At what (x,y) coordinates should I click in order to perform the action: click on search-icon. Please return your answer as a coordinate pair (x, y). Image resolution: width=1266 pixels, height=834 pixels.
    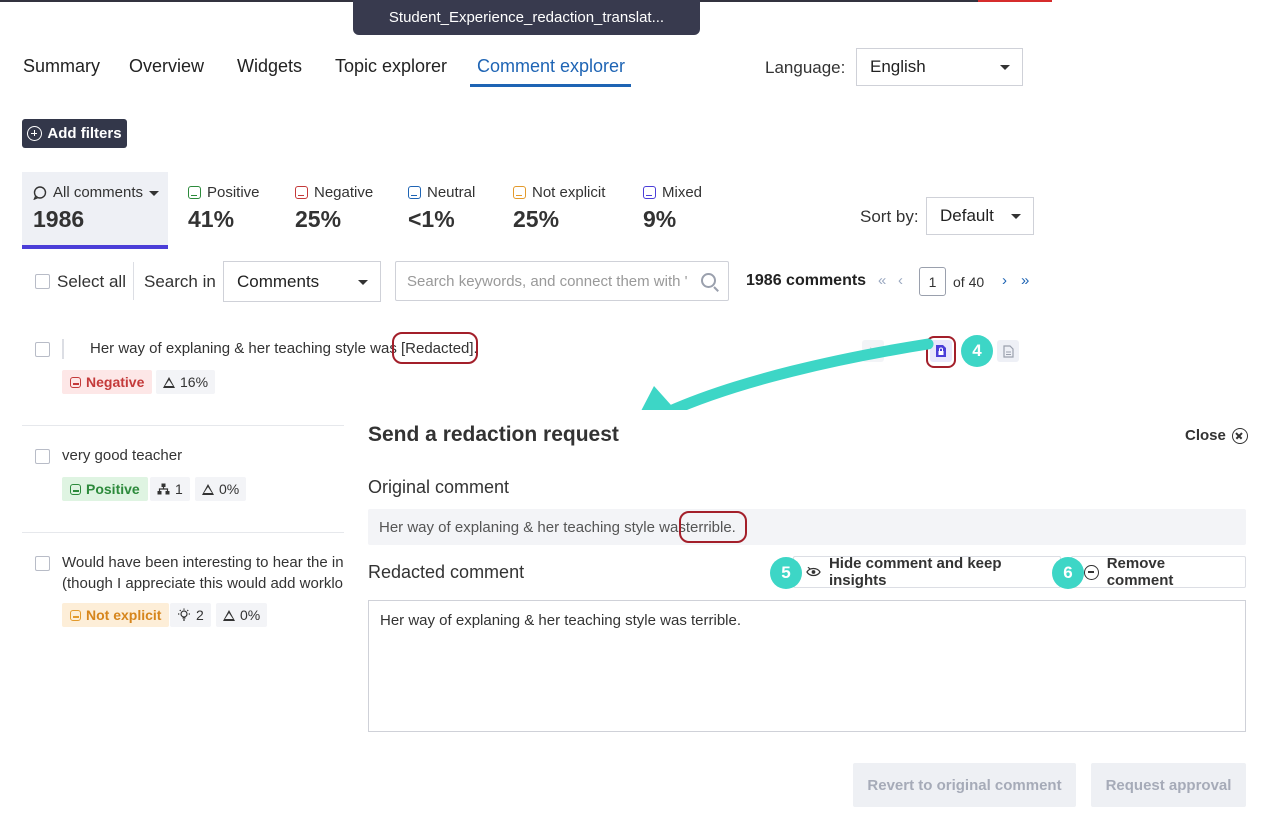
    Looking at the image, I should click on (708, 280).